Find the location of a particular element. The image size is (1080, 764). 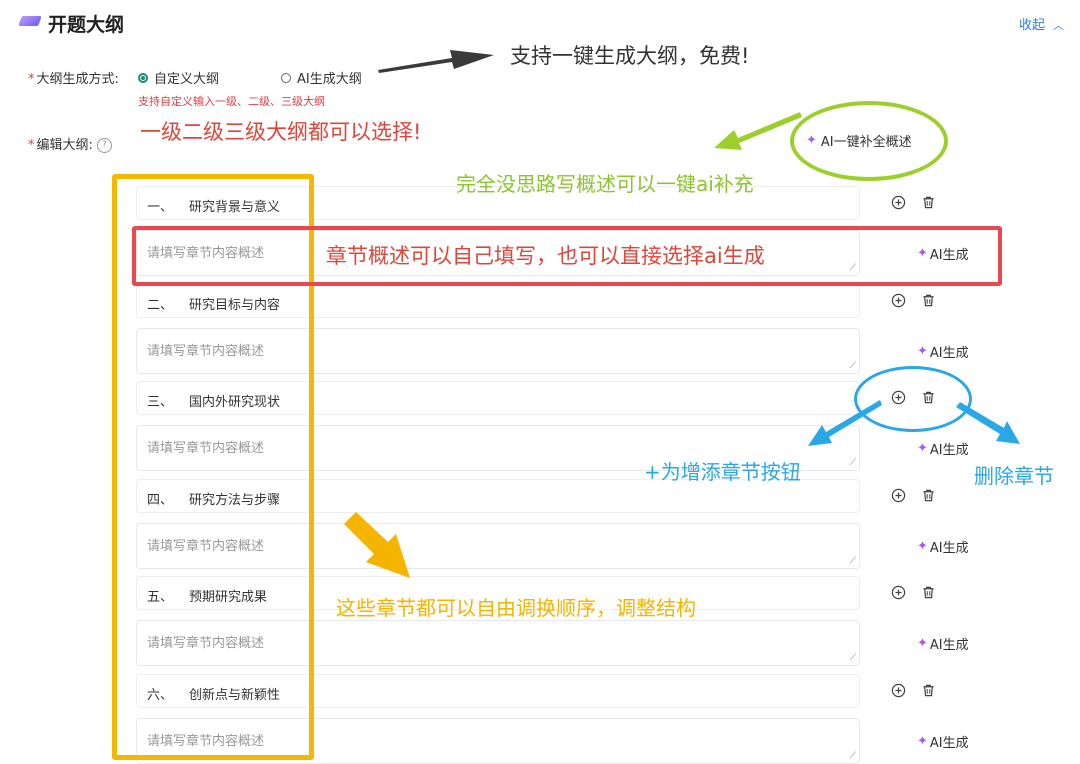

annotation-one-click: 支持一键生成大纲，免费! is located at coordinates (630, 56).